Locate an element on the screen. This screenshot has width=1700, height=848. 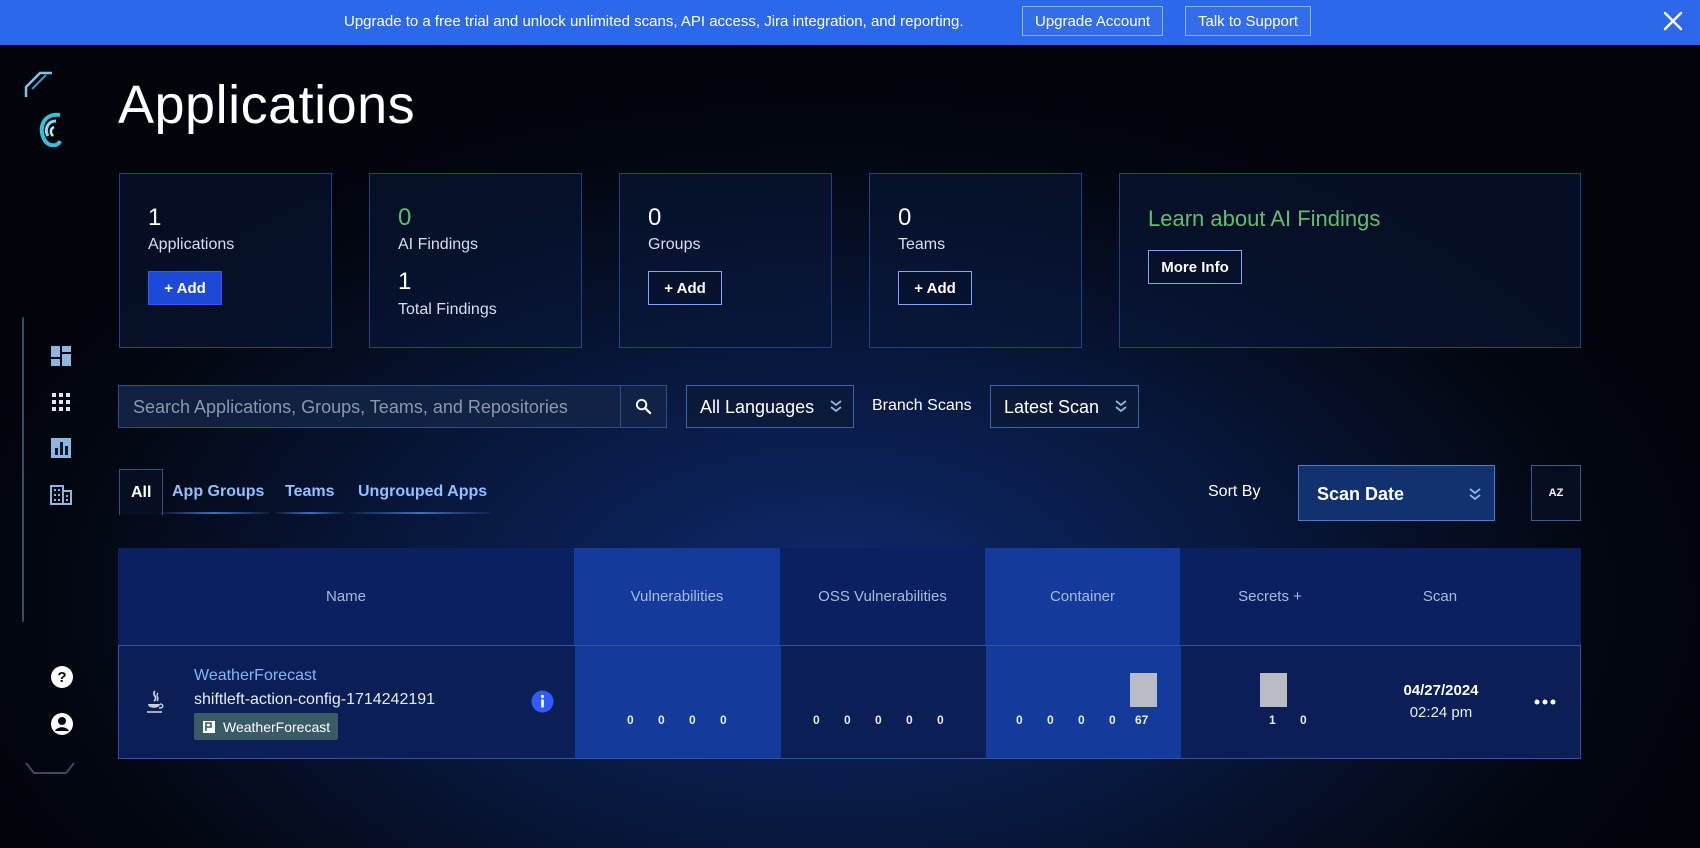
teams-count: 0 is located at coordinates (905, 217).